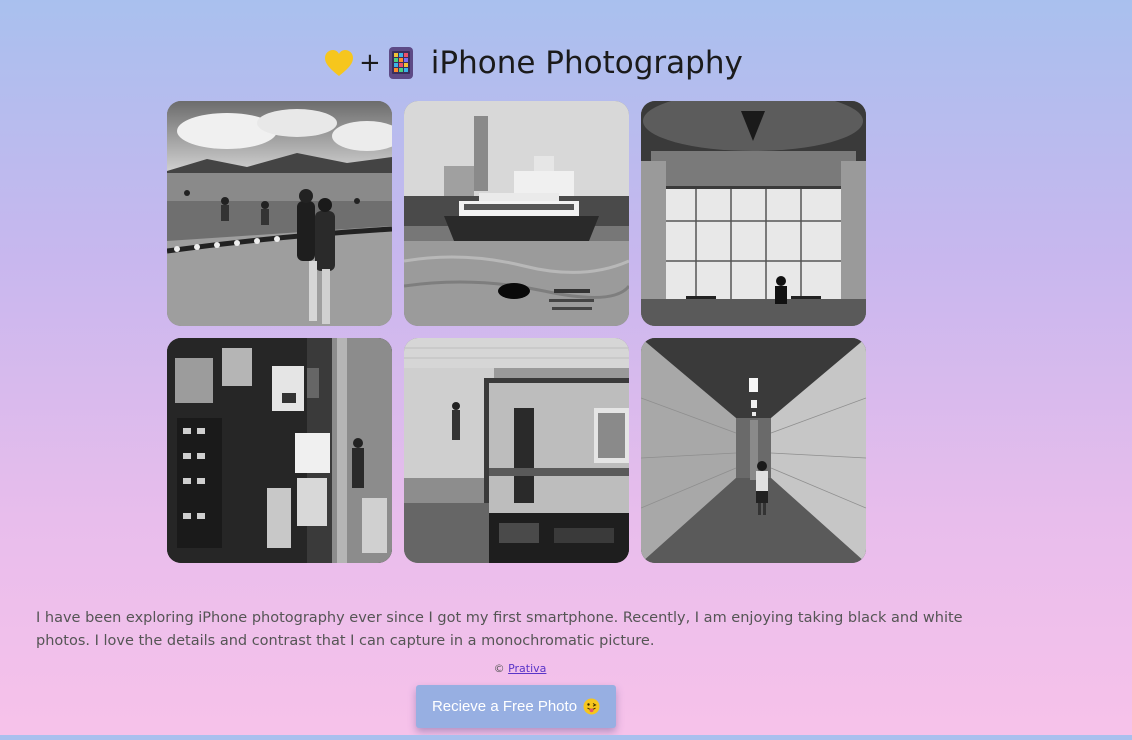 The image size is (1132, 740). What do you see at coordinates (504, 706) in the screenshot?
I see `cta-label: Recieve a Free Photo` at bounding box center [504, 706].